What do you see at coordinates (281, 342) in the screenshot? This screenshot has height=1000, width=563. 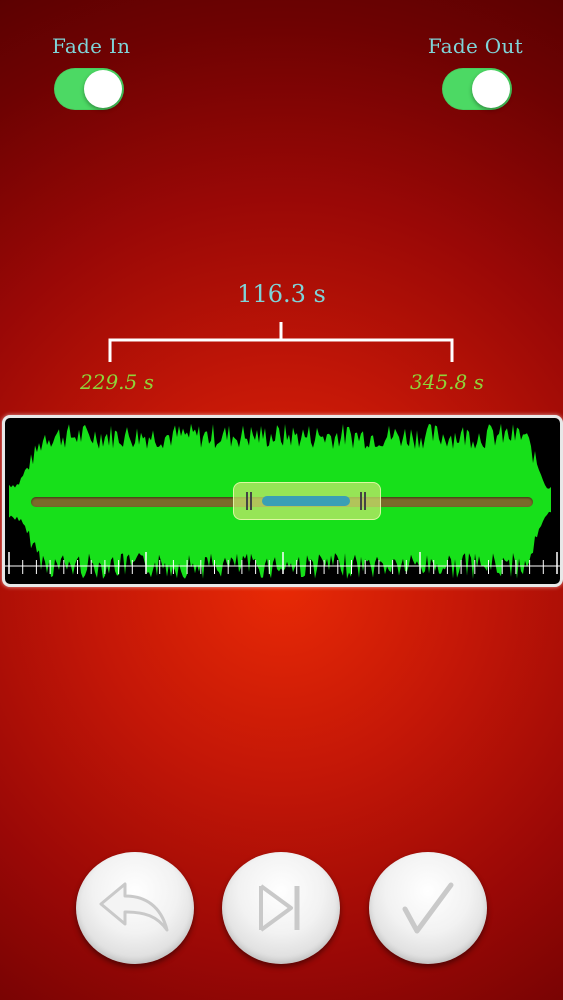 I see `selection-bracket` at bounding box center [281, 342].